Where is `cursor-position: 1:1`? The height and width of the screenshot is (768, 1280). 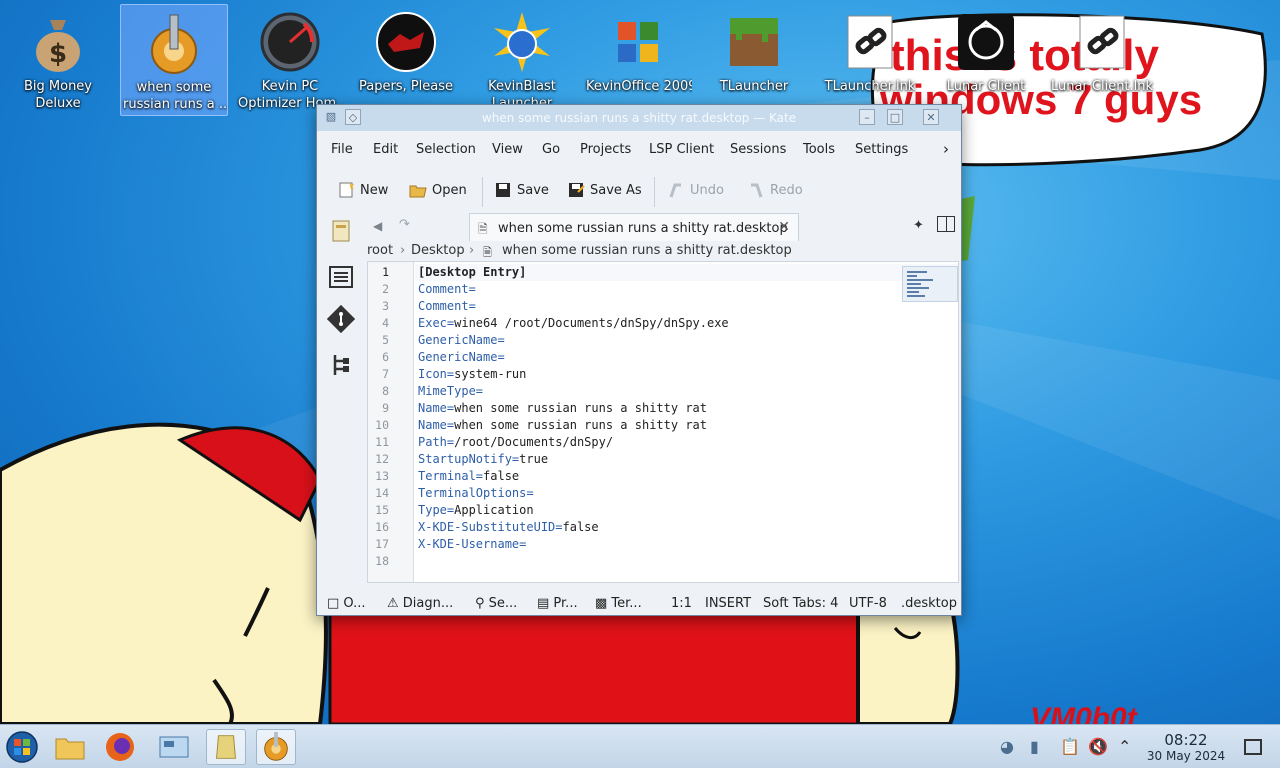
cursor-position: 1:1 is located at coordinates (681, 603).